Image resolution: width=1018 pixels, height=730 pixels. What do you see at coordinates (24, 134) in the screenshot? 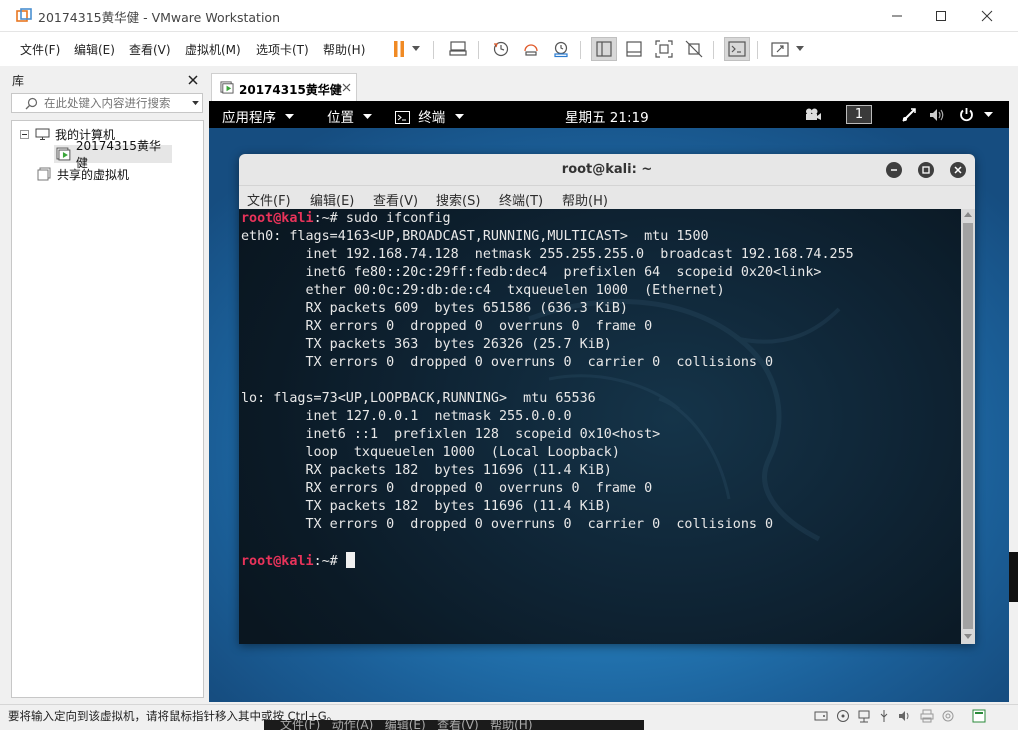
I see `collapse-icon` at bounding box center [24, 134].